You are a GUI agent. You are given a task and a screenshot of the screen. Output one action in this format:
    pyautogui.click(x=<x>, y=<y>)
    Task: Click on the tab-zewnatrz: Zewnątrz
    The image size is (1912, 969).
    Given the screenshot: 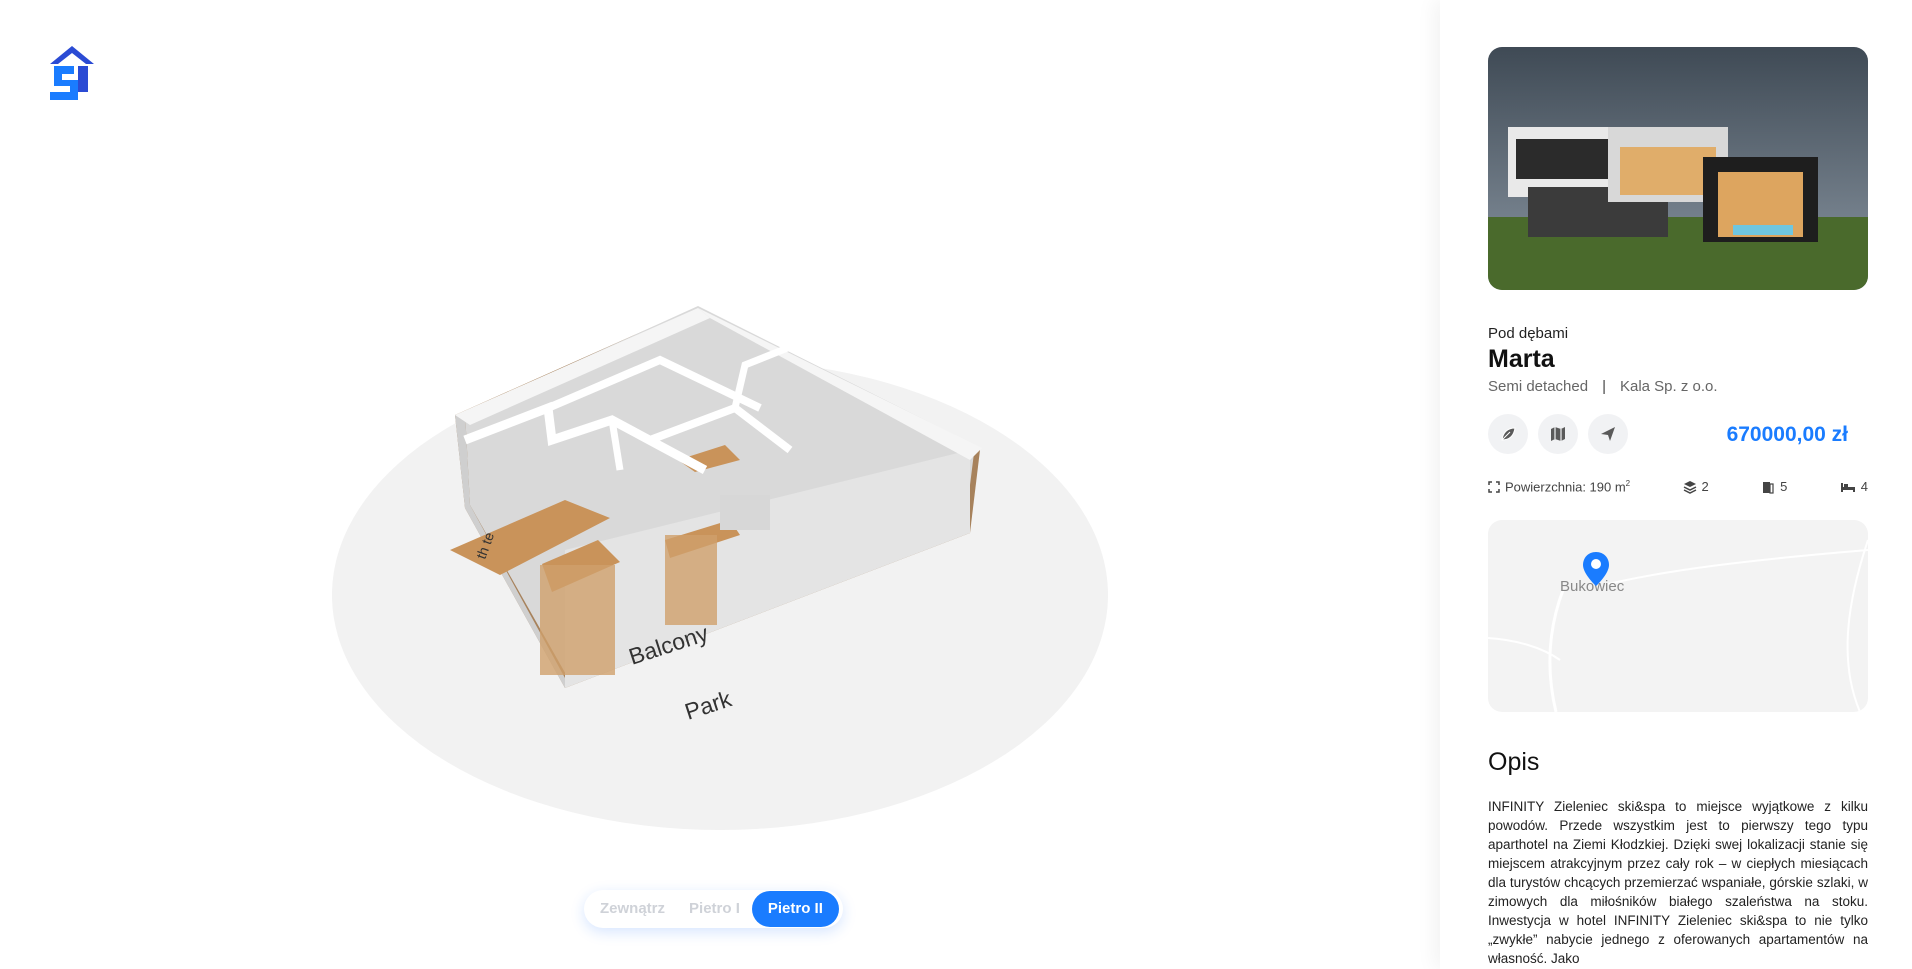 What is the action you would take?
    pyautogui.click(x=632, y=909)
    